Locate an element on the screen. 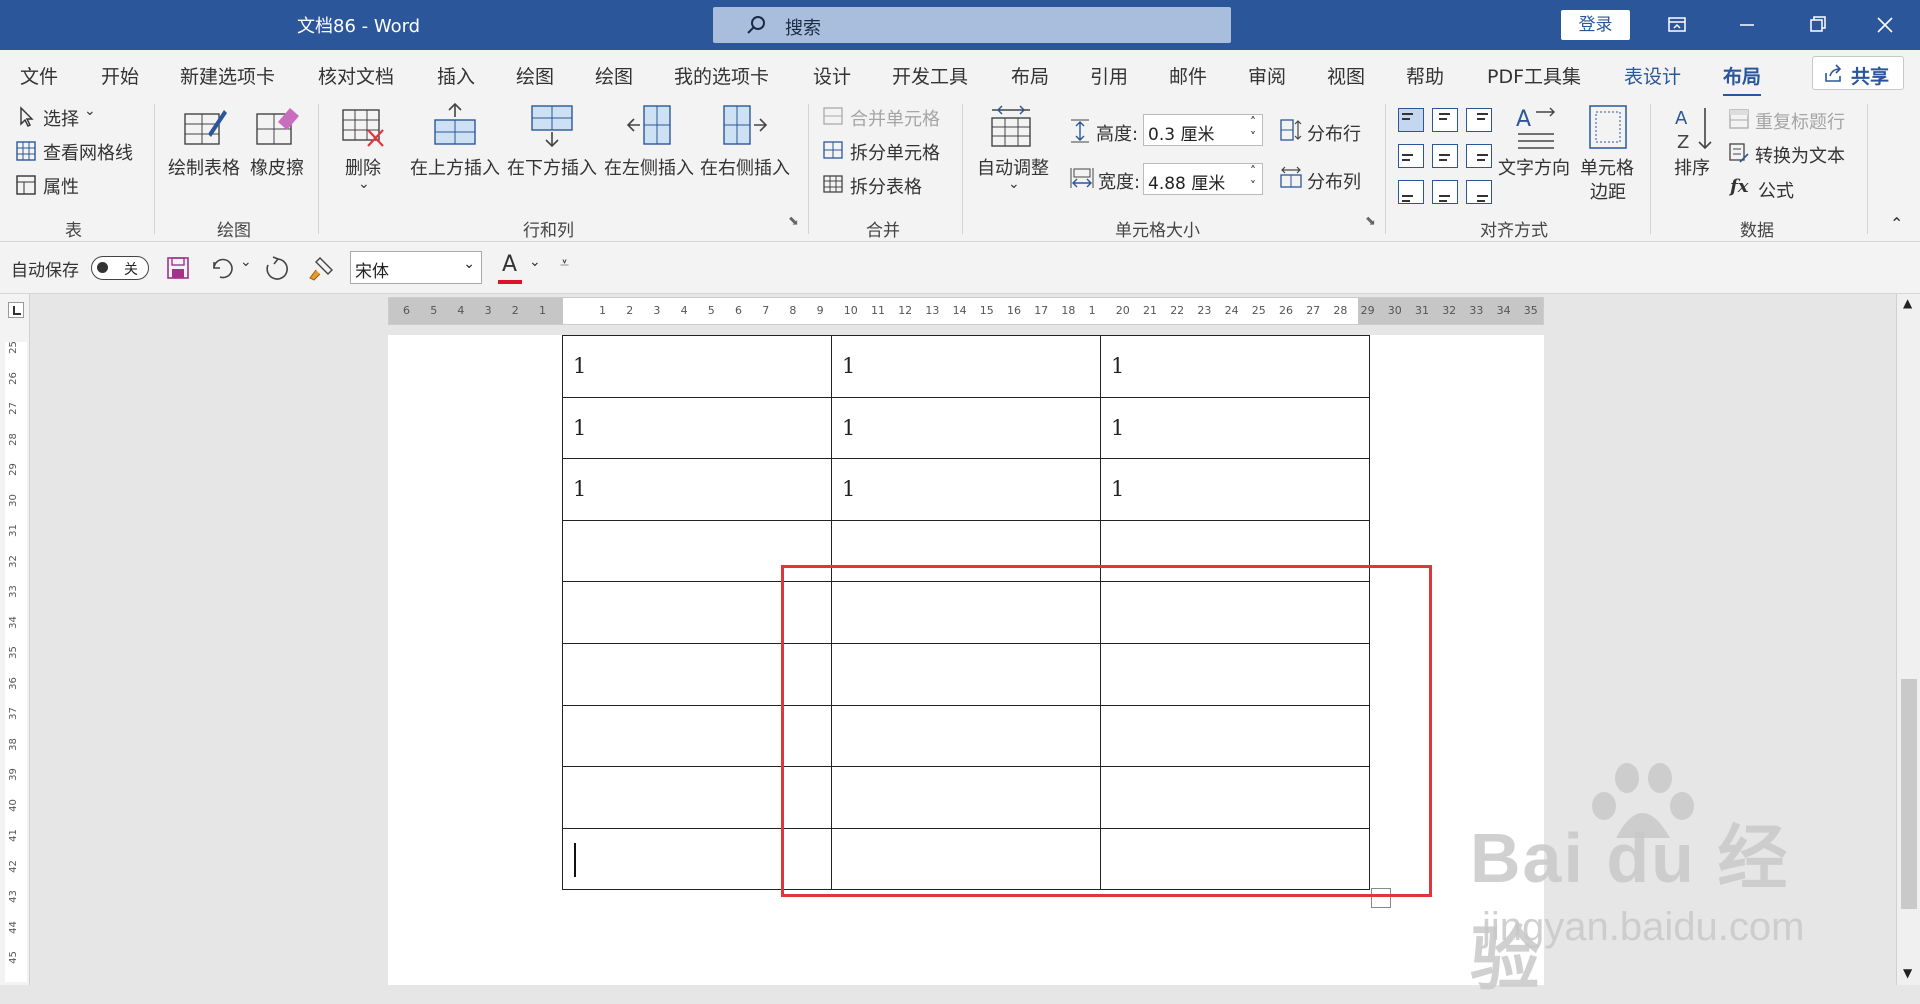 The image size is (1920, 1004). window-title: 文档86 - Word is located at coordinates (359, 26).